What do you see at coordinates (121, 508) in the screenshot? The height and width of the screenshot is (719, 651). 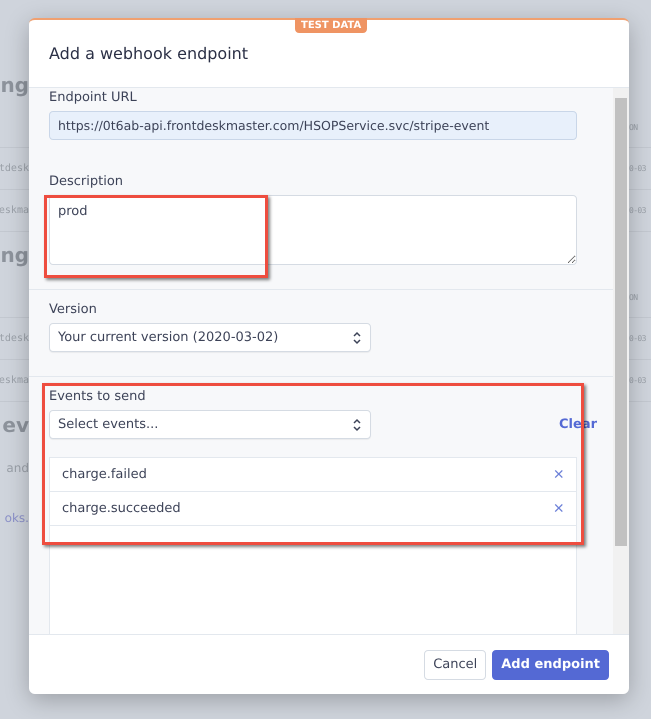 I see `event-name: charge.succeeded` at bounding box center [121, 508].